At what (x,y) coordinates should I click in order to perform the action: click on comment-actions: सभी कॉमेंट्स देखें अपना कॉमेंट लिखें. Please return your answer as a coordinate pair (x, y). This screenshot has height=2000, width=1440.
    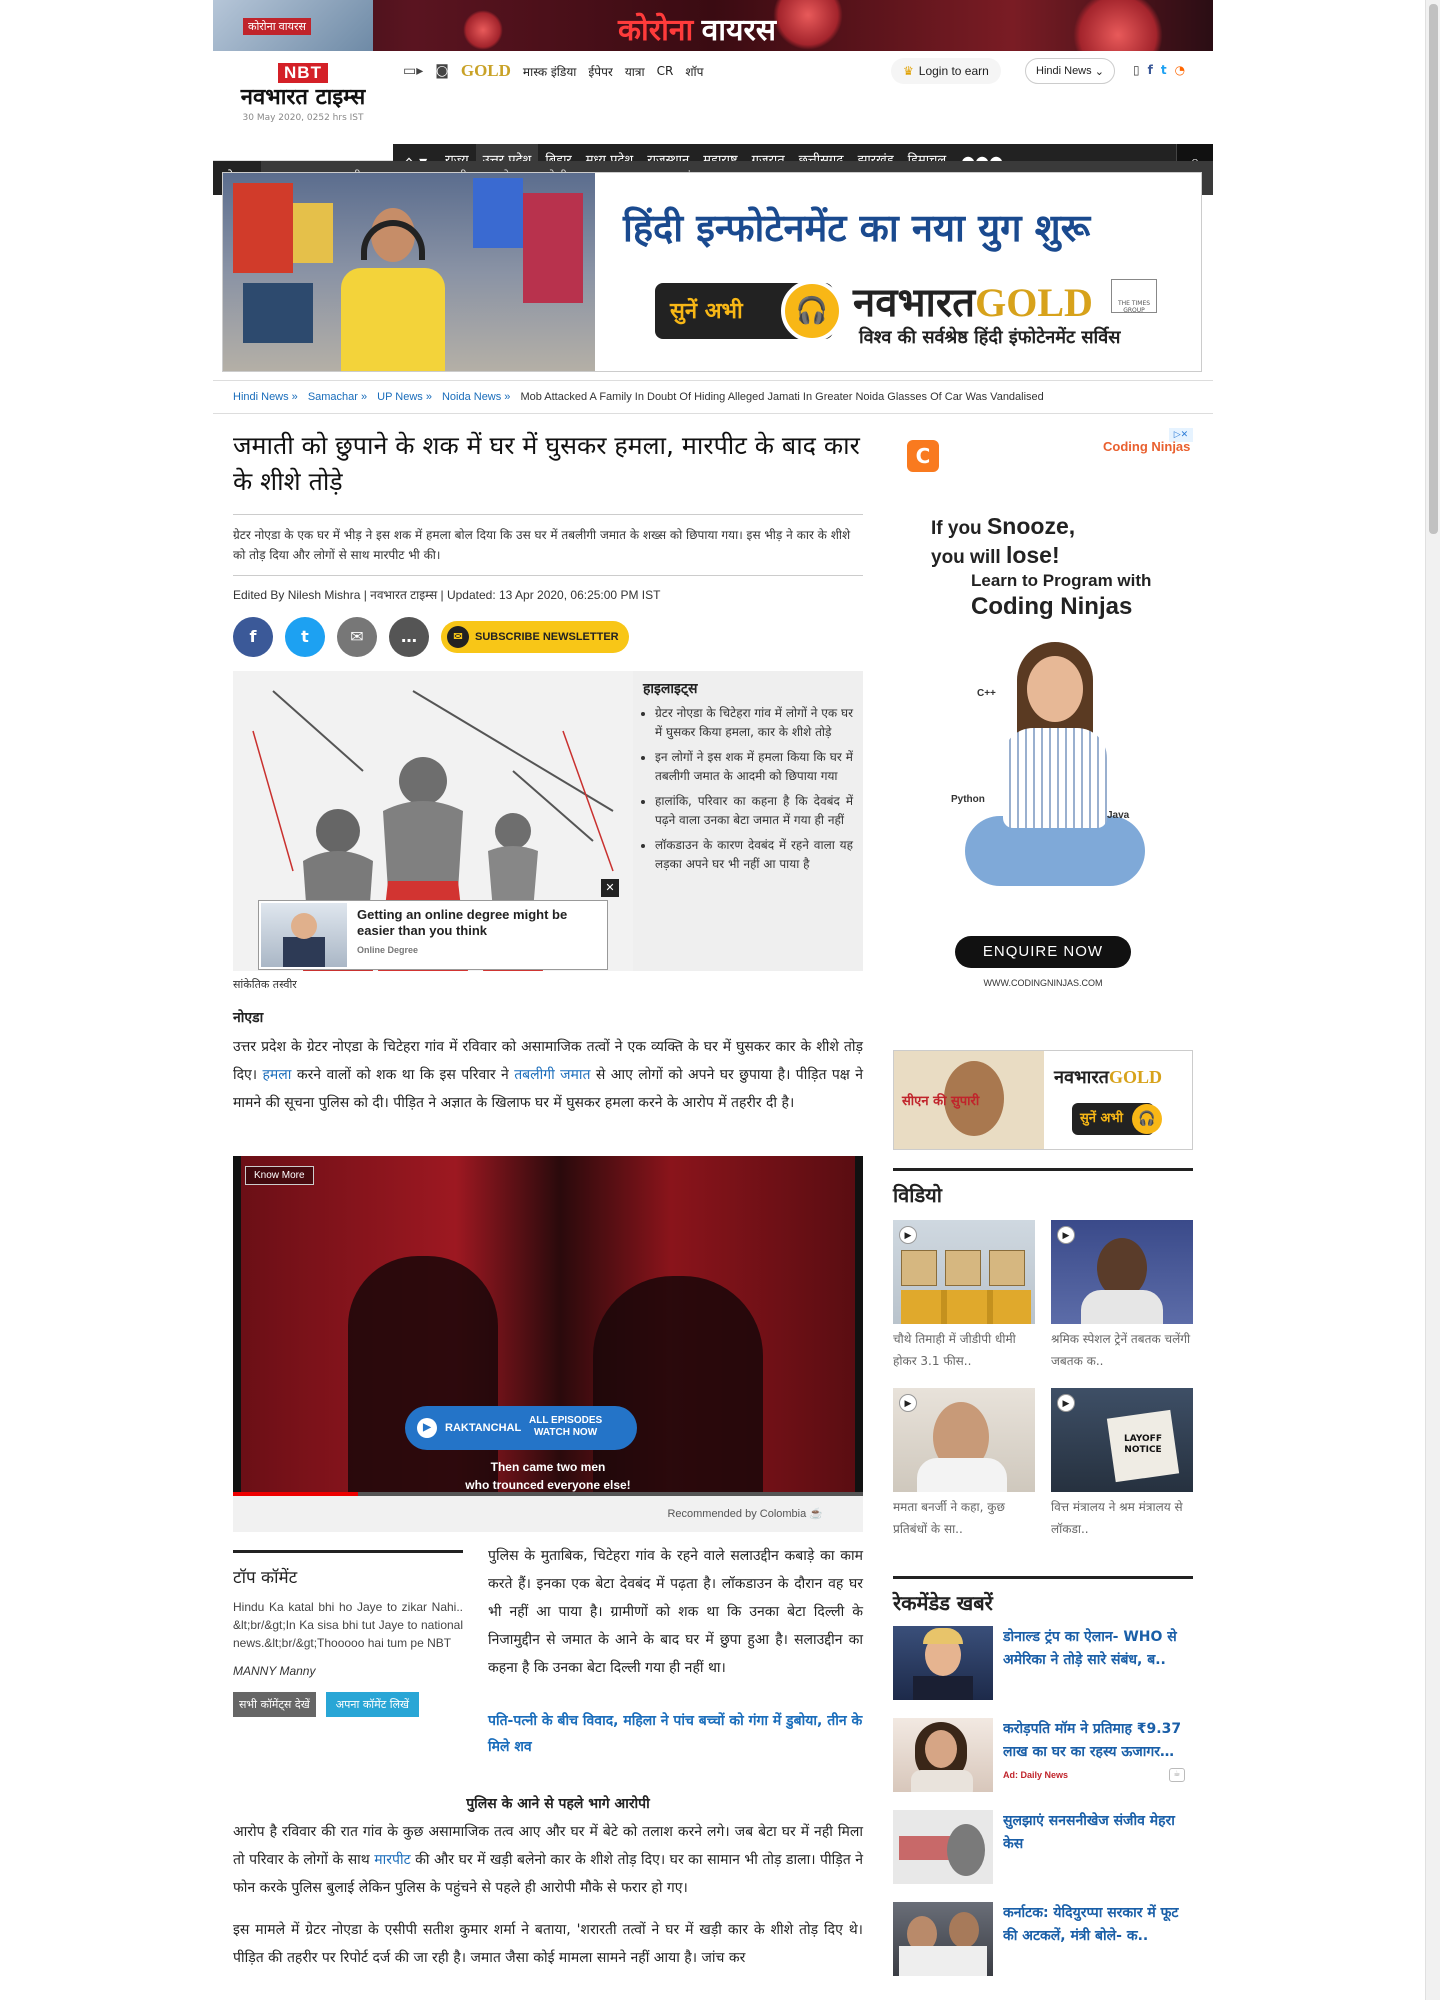
    Looking at the image, I should click on (348, 1704).